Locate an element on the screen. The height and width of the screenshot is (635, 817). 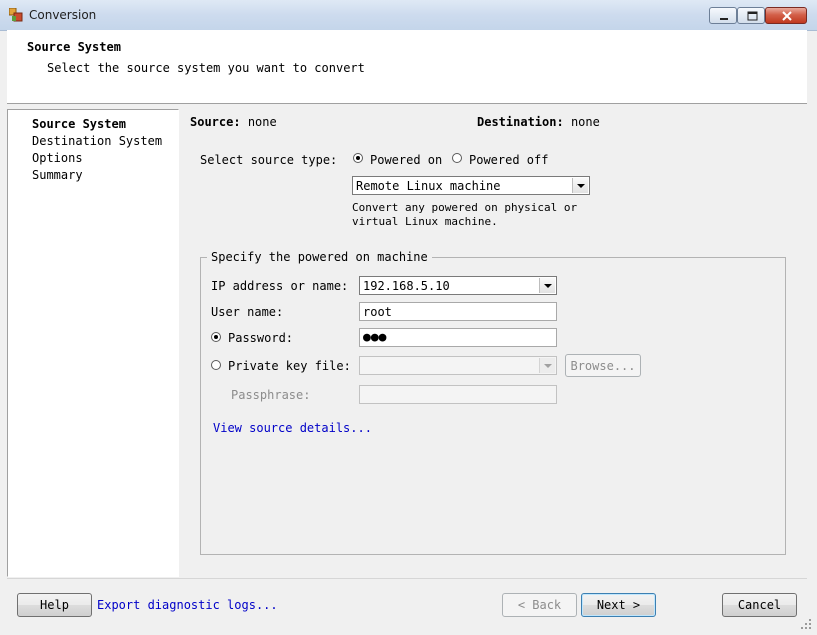
title-bar is located at coordinates (408, 15).